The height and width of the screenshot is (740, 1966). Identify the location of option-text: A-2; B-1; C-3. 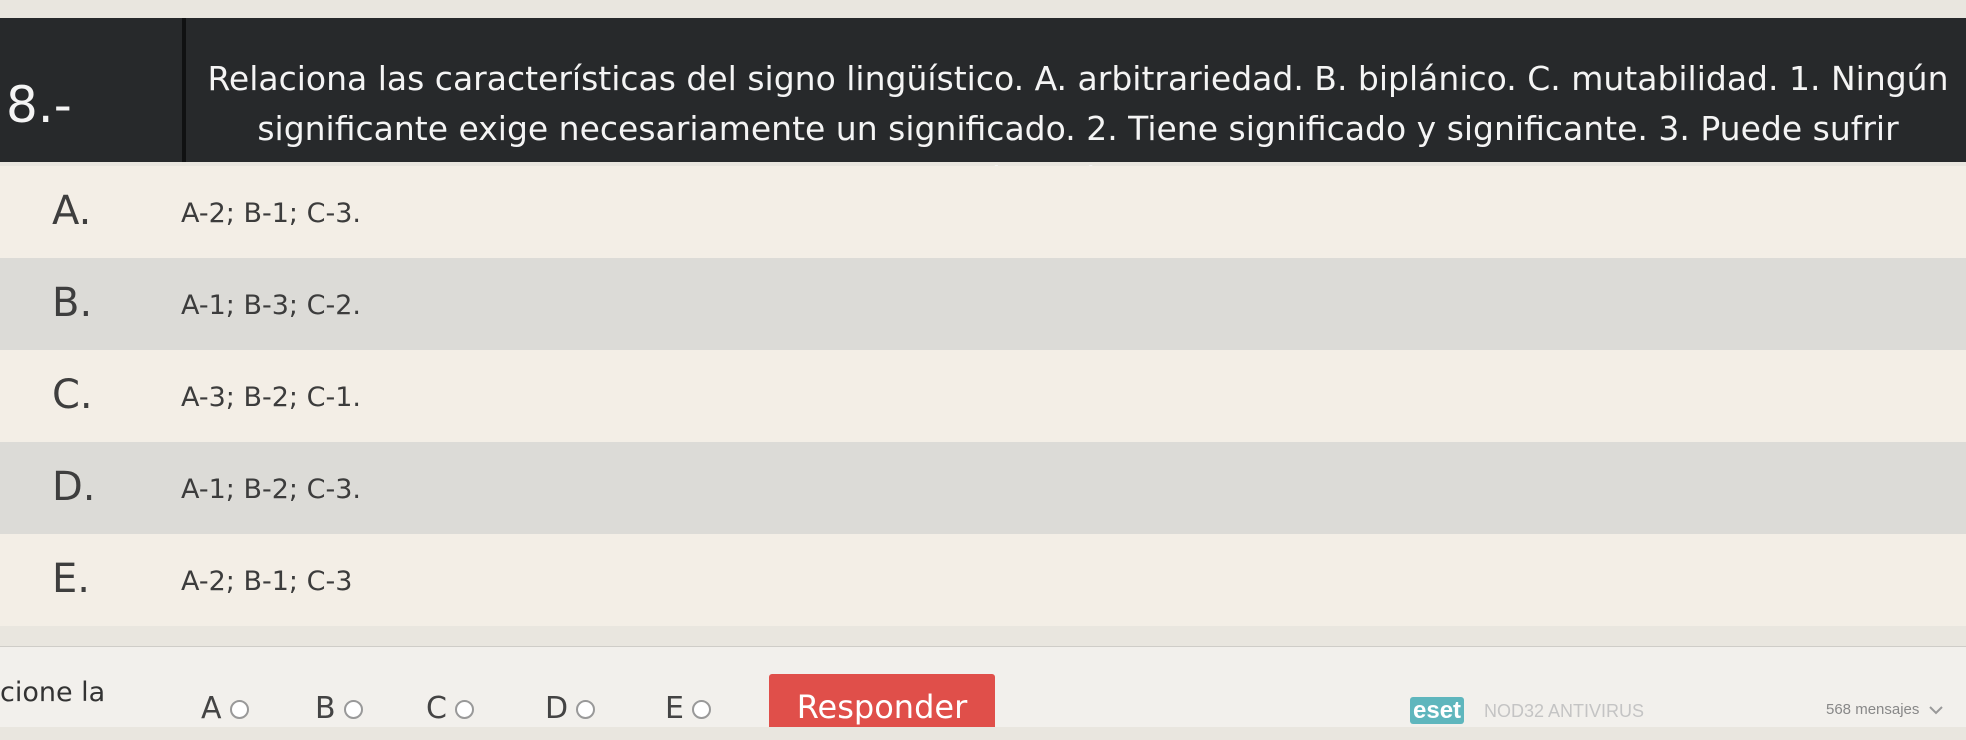
(267, 581).